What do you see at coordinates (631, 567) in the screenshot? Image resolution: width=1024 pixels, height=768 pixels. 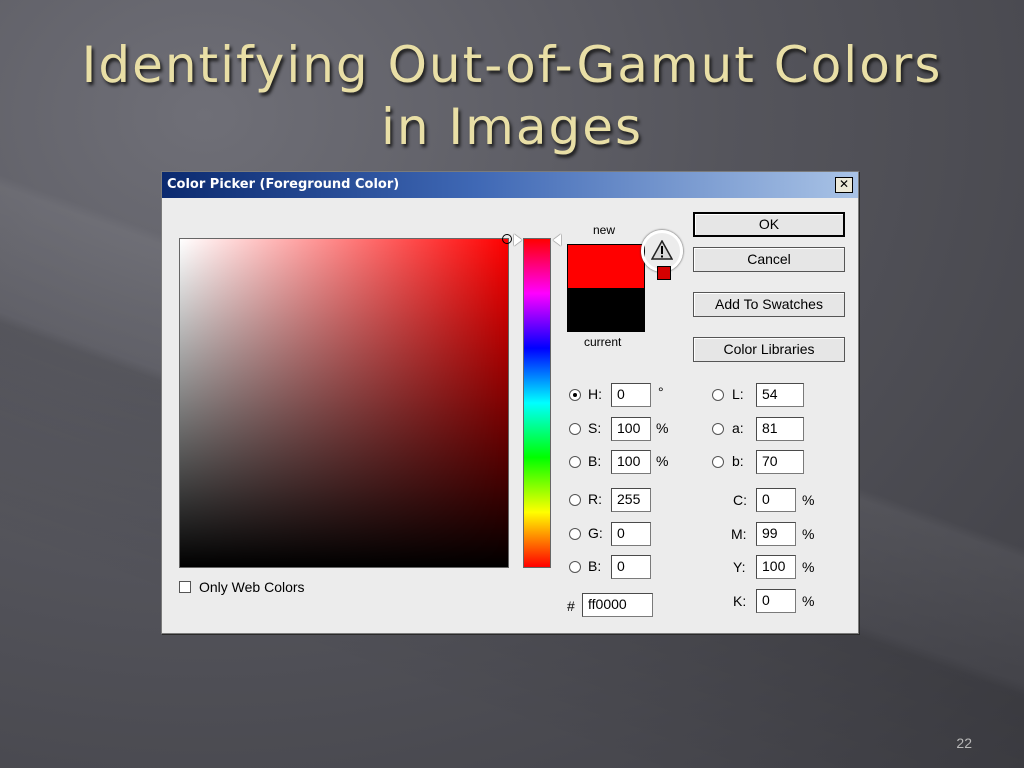 I see `blue-input: 0` at bounding box center [631, 567].